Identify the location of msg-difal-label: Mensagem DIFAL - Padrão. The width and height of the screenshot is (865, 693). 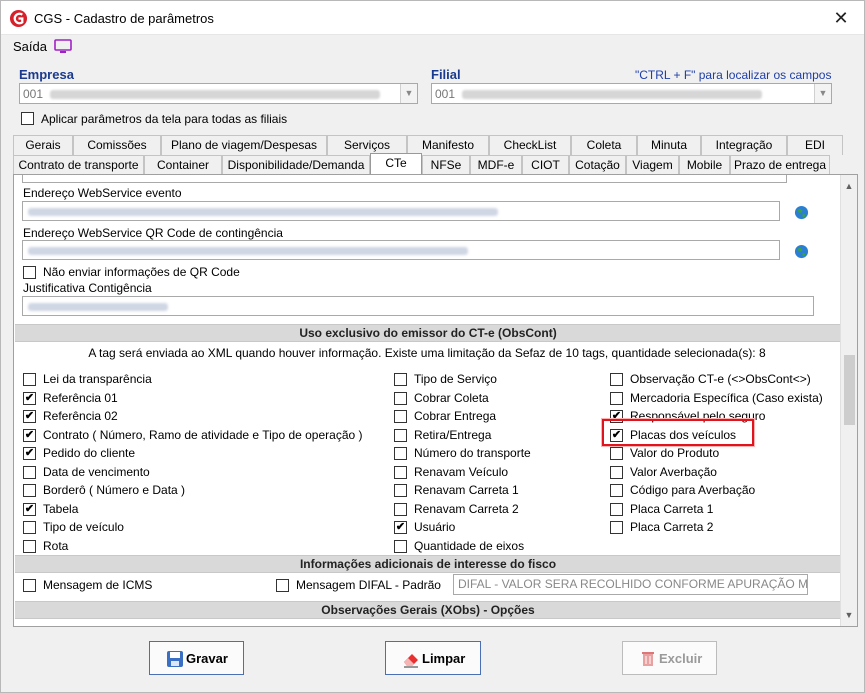
(368, 585).